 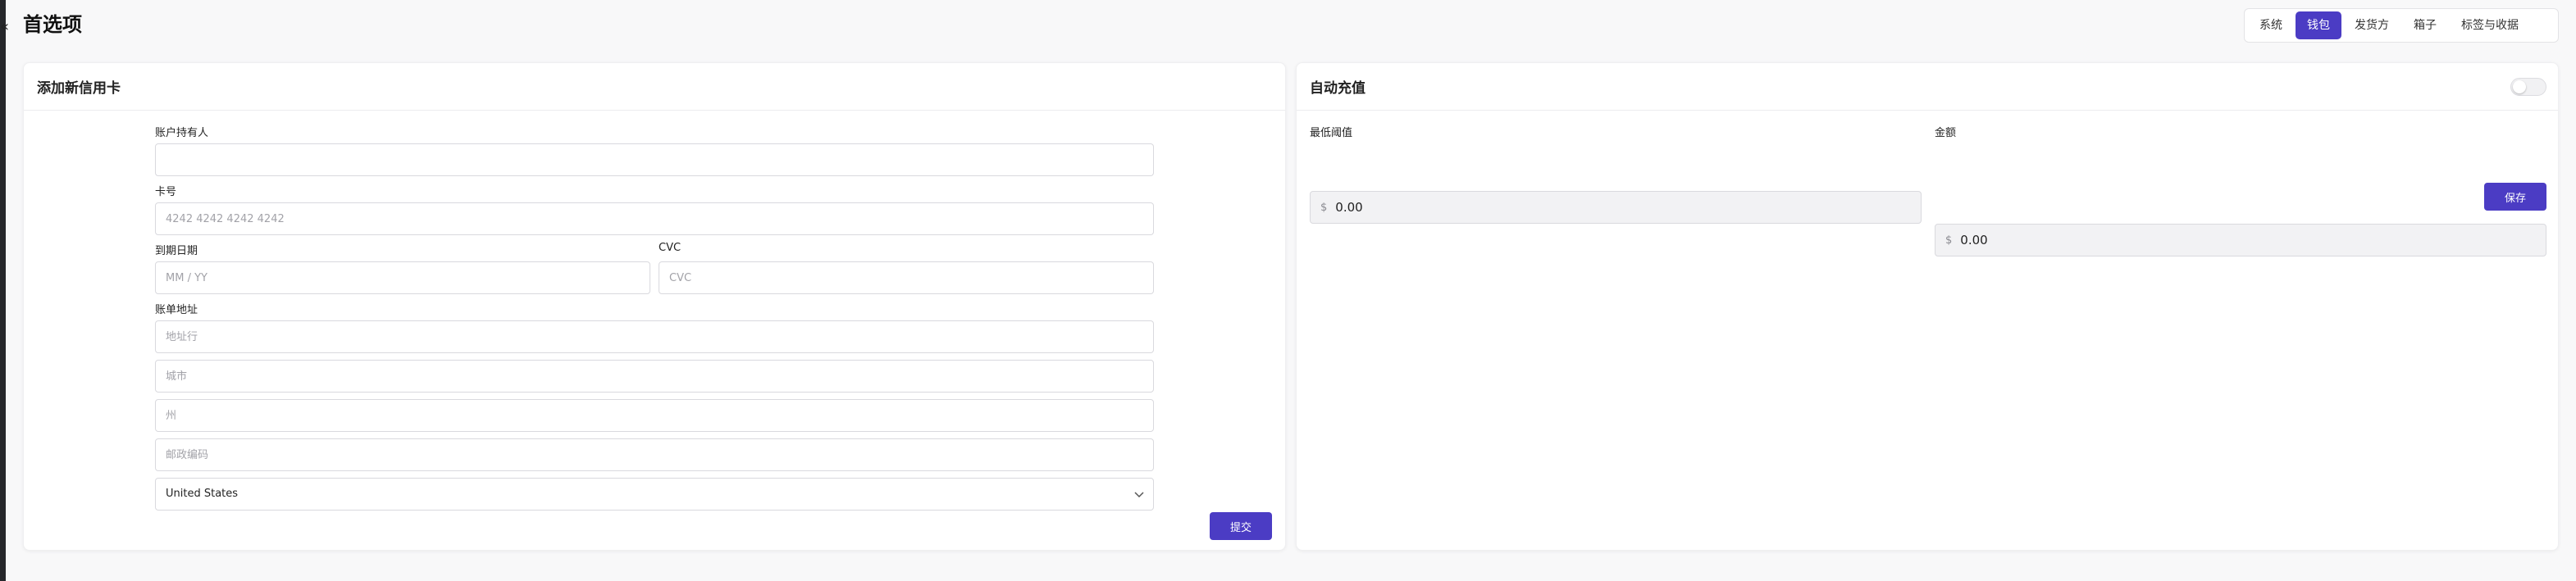 I want to click on amount-currency: $, so click(x=1949, y=240).